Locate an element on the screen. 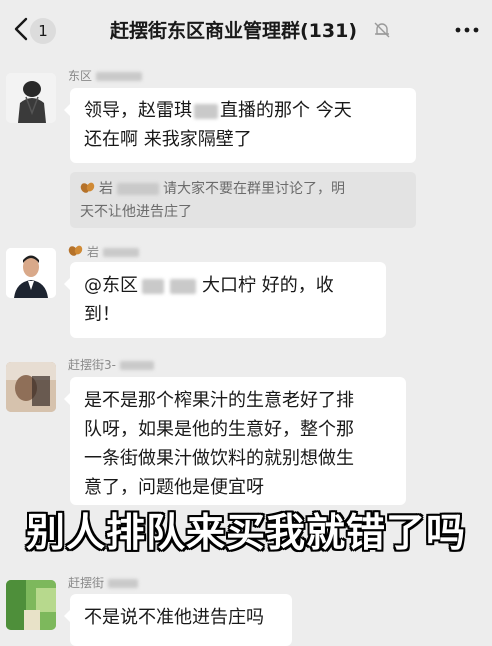 The image size is (492, 646). quote-sender: 岩 is located at coordinates (106, 189).